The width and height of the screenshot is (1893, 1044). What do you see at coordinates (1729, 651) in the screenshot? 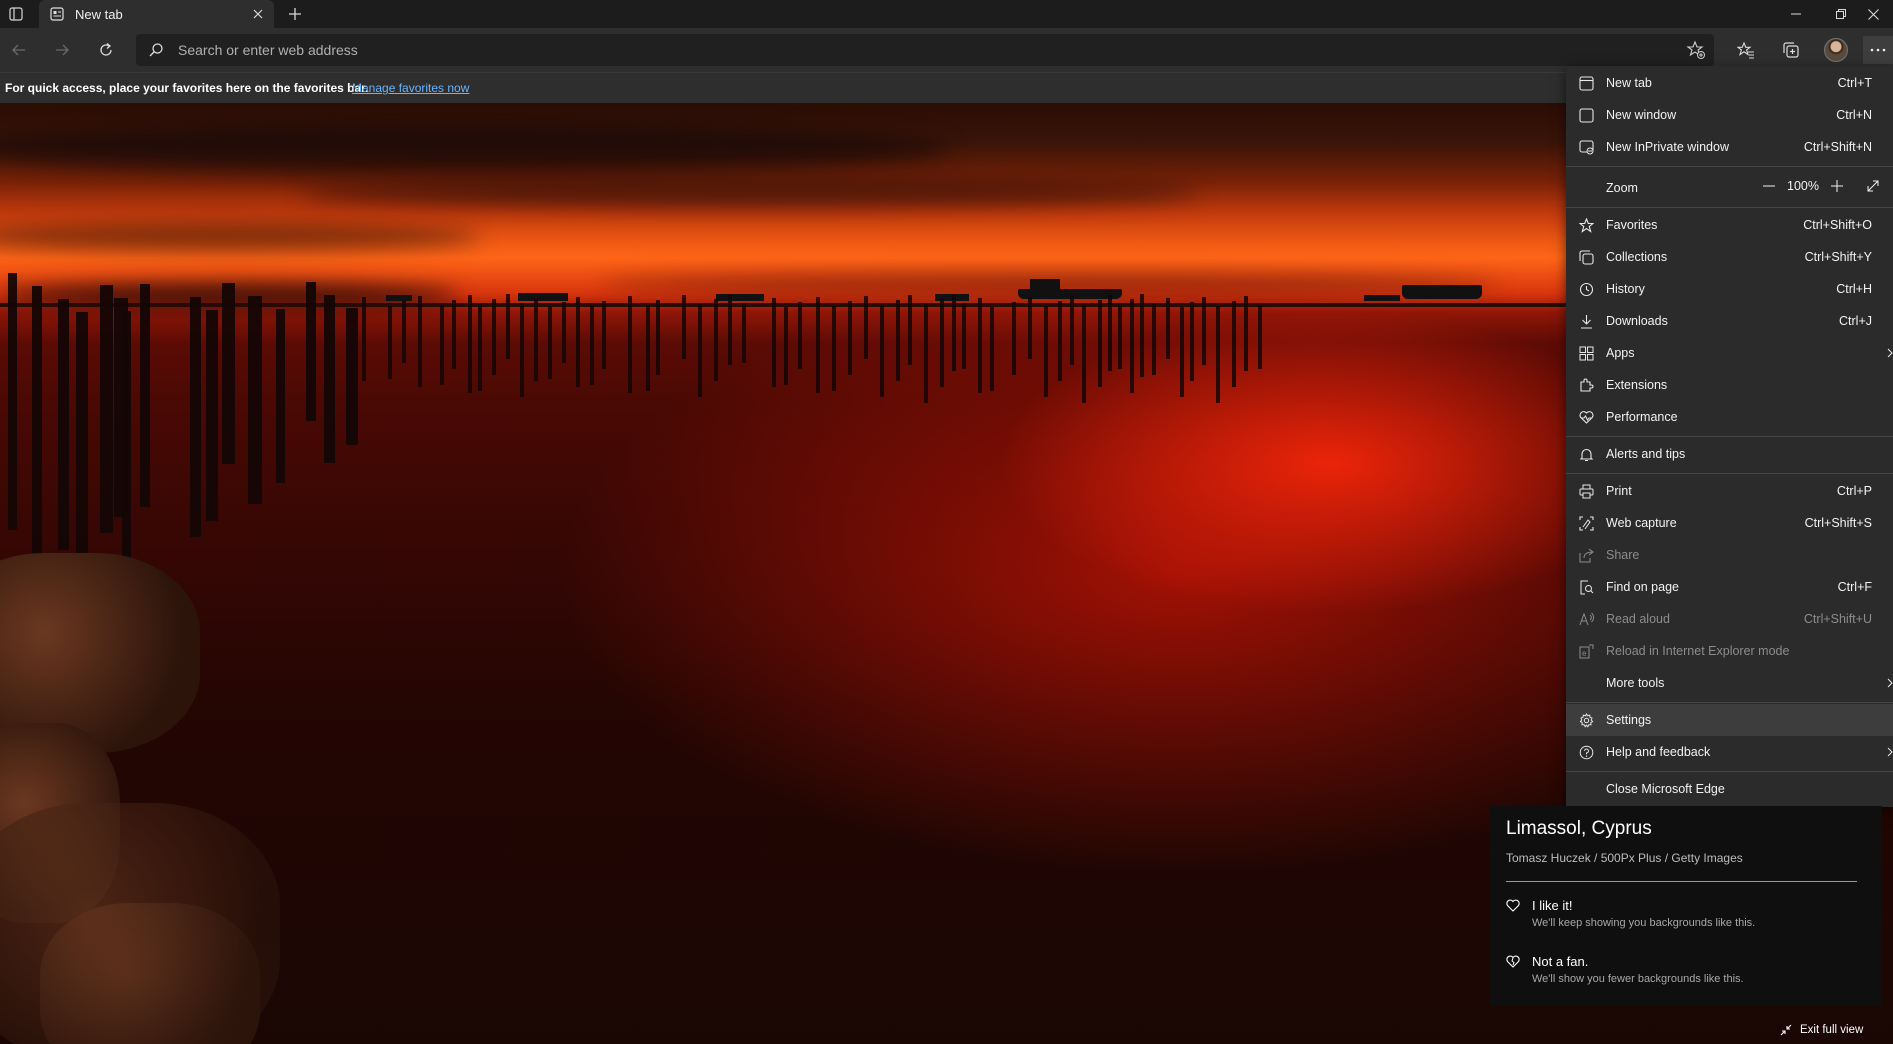
I see `menu-item-reload-ie-mode: e Reload in Internet Explorer mode` at bounding box center [1729, 651].